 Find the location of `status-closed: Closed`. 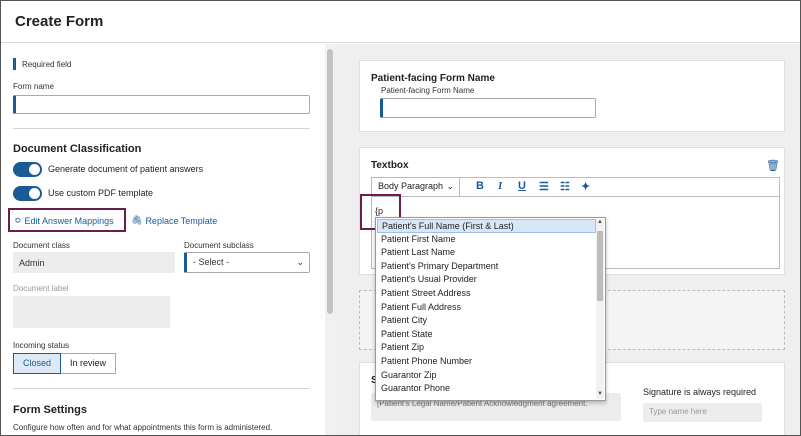

status-closed: Closed is located at coordinates (37, 363).